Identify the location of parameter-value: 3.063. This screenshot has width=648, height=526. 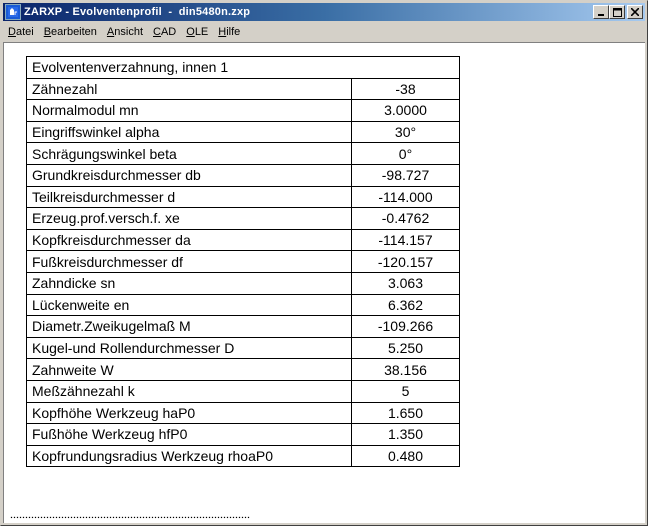
(405, 283).